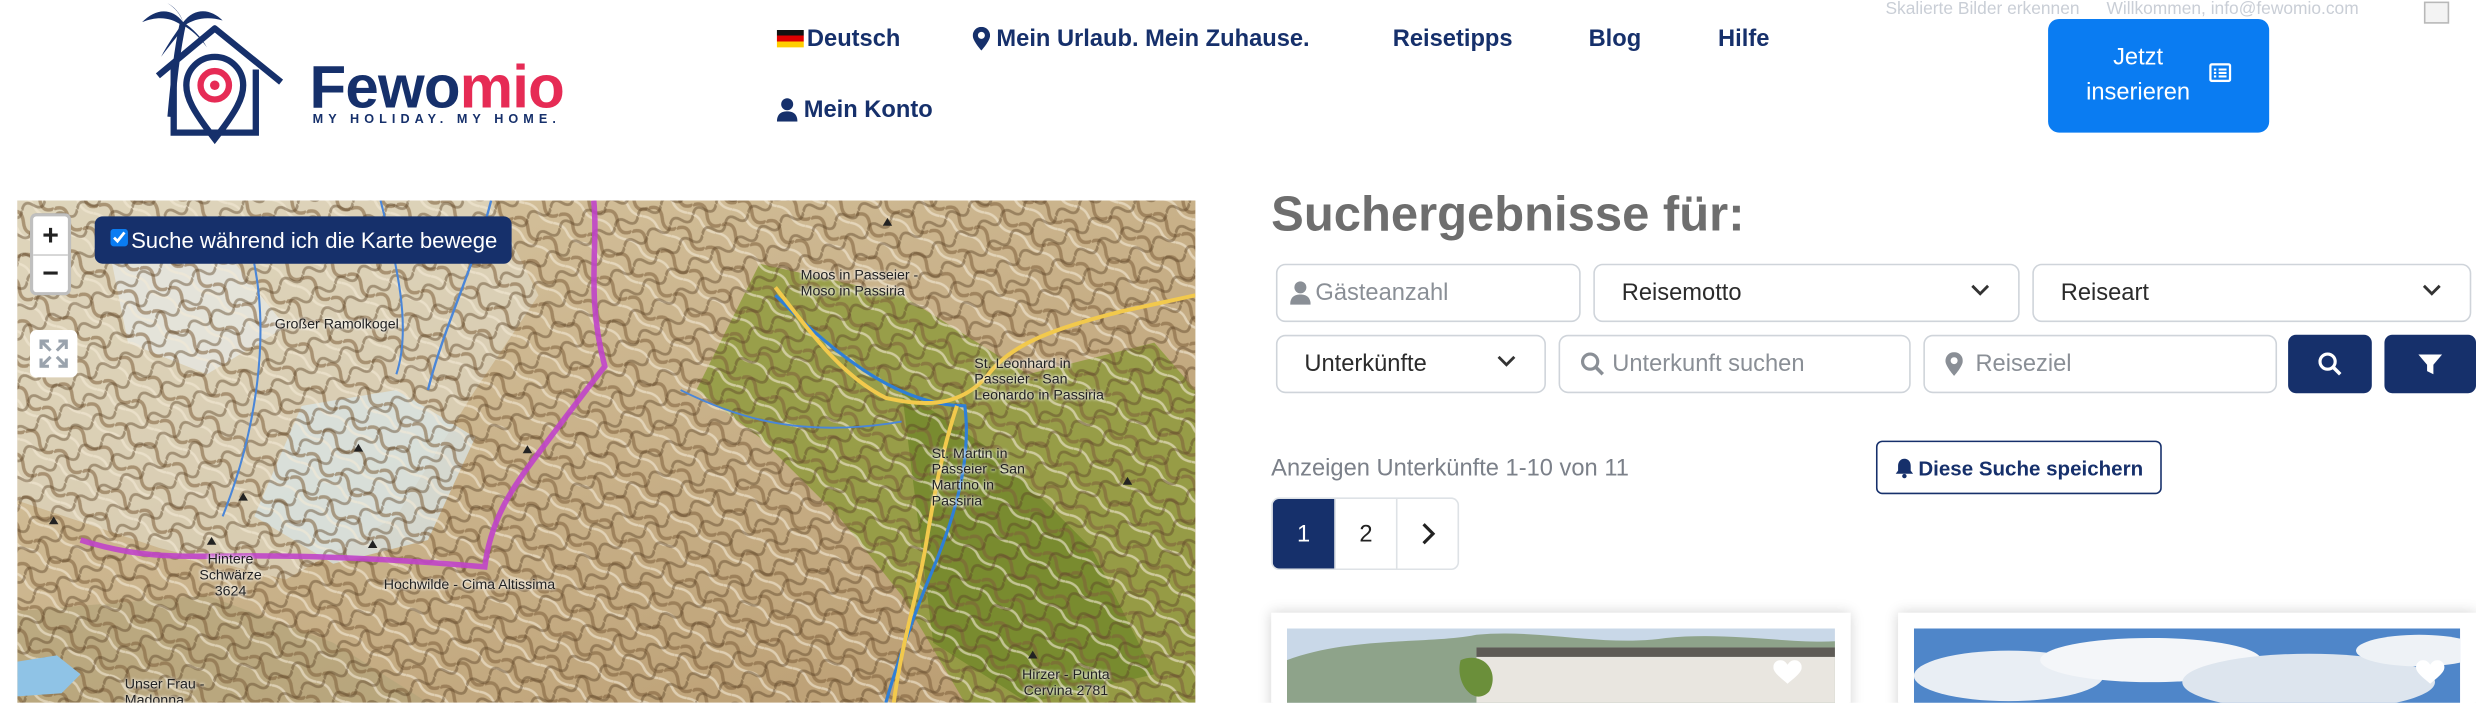 This screenshot has width=2476, height=703. I want to click on map-label: Hochwilde - Cima Altissima, so click(469, 584).